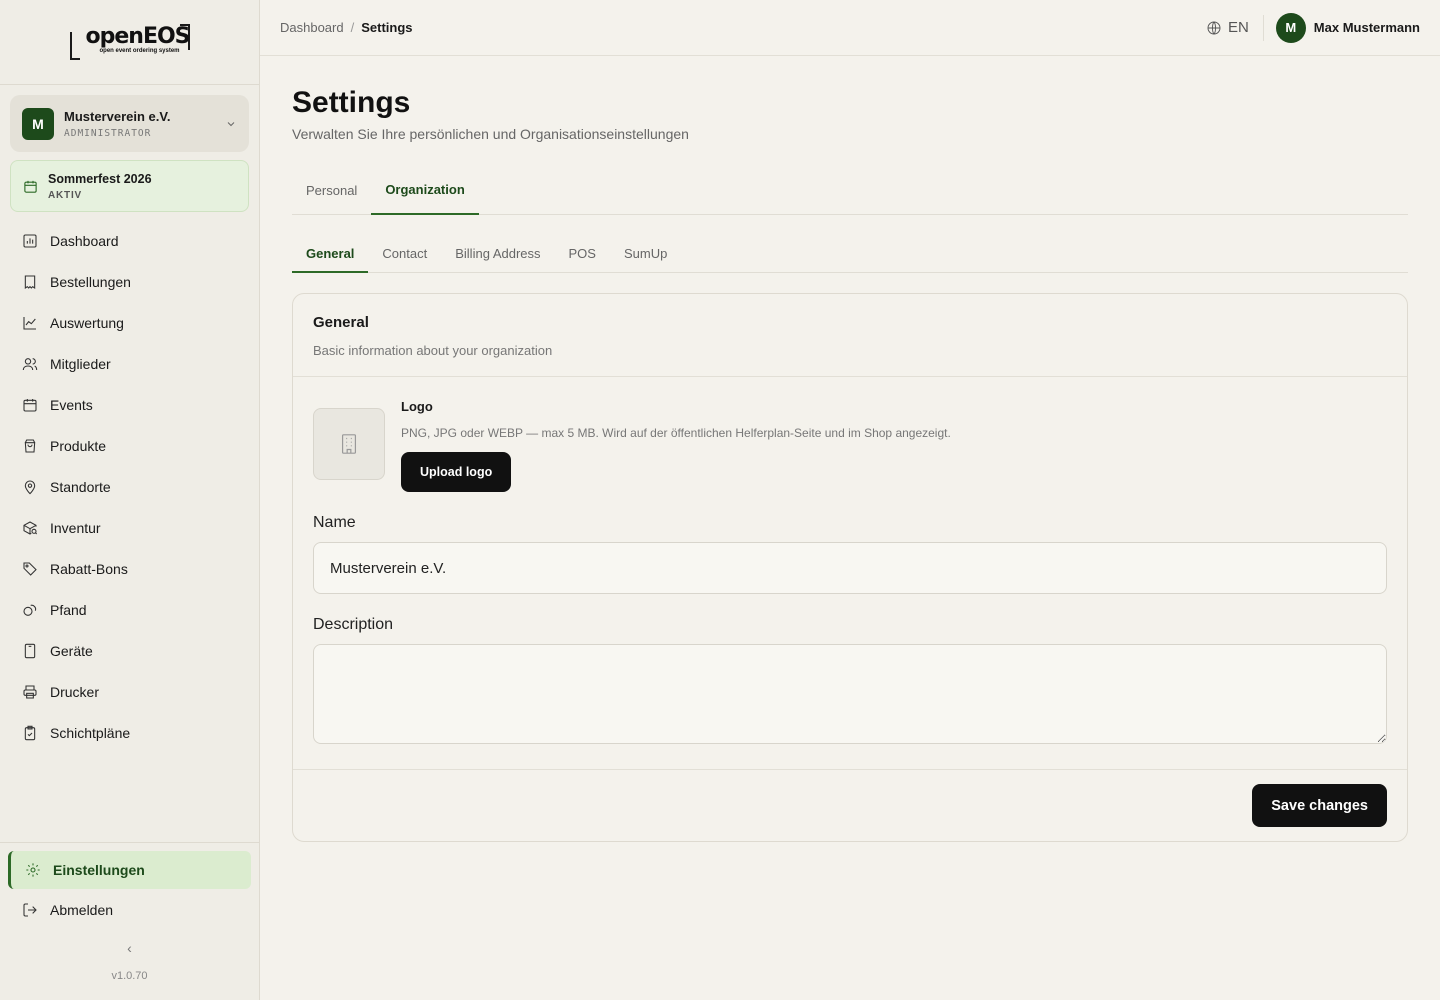  I want to click on sidebar-item-label: Bestellungen, so click(90, 281).